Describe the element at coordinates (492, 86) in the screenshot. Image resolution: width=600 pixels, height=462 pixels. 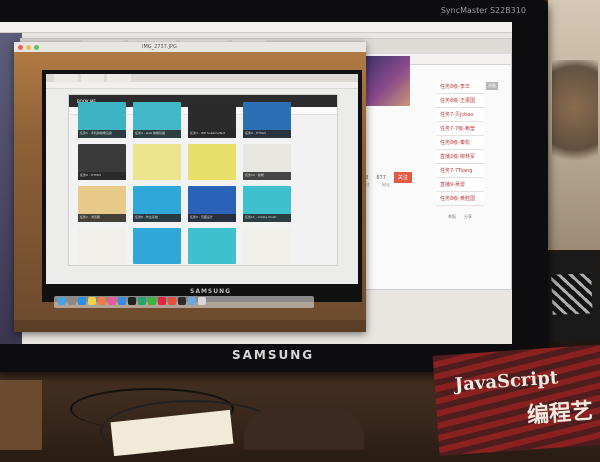
I see `message-badge: 消息` at that location.